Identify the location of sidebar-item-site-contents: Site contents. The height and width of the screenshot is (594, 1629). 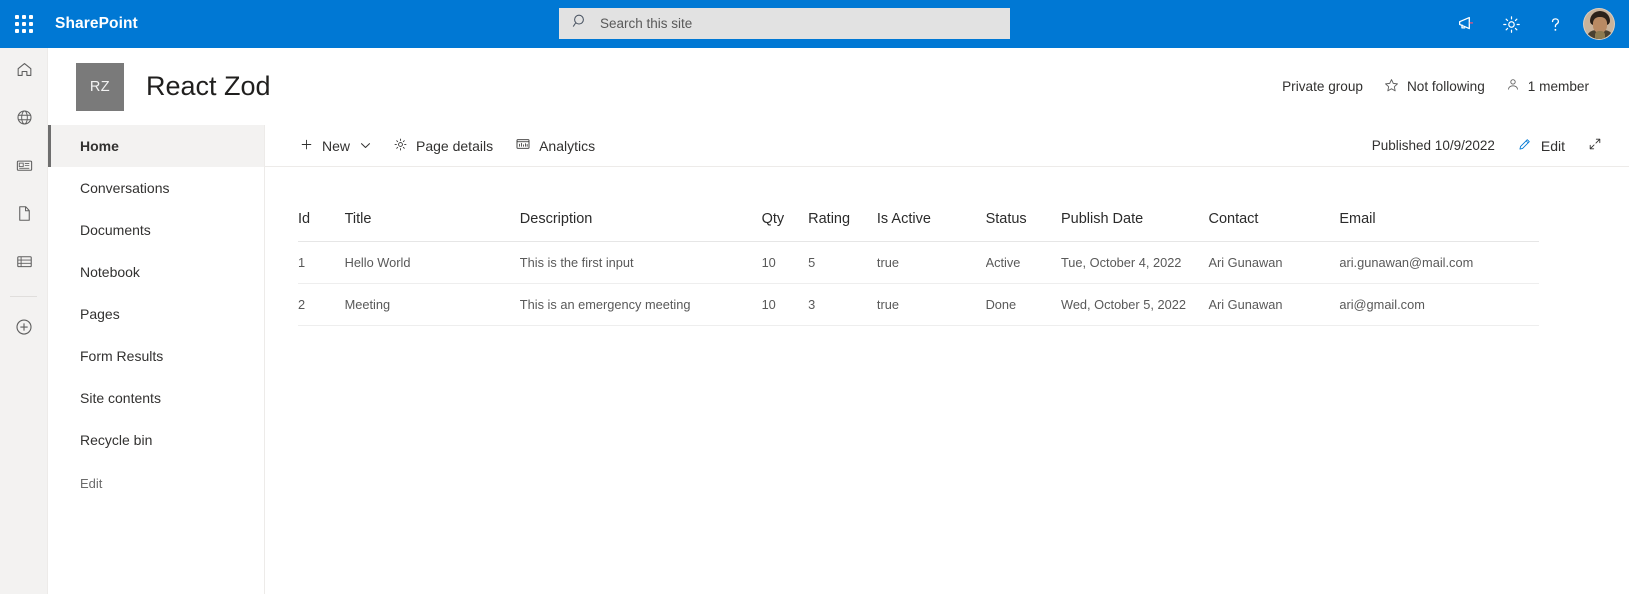
(156, 398).